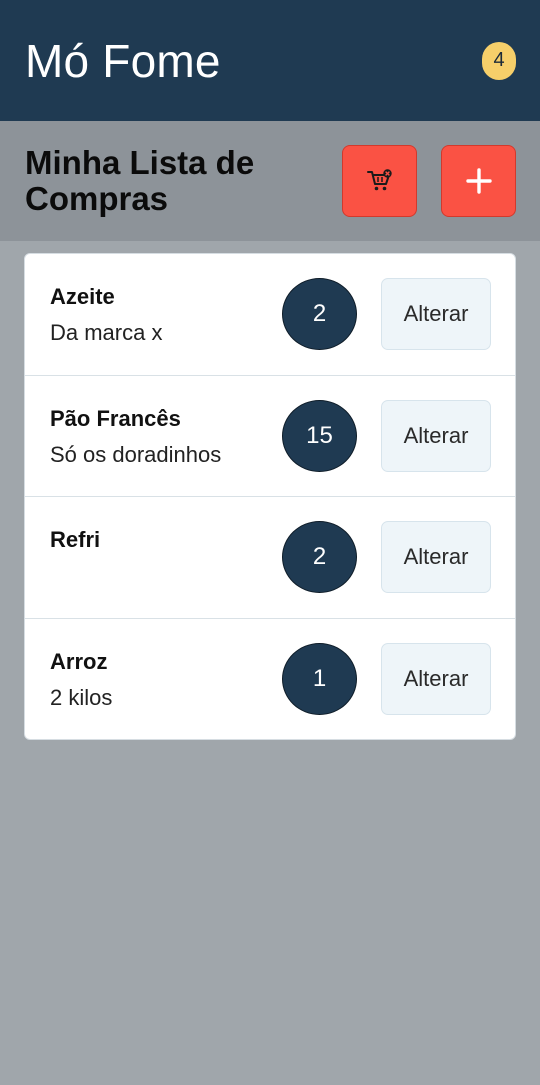  I want to click on add-item-button, so click(478, 181).